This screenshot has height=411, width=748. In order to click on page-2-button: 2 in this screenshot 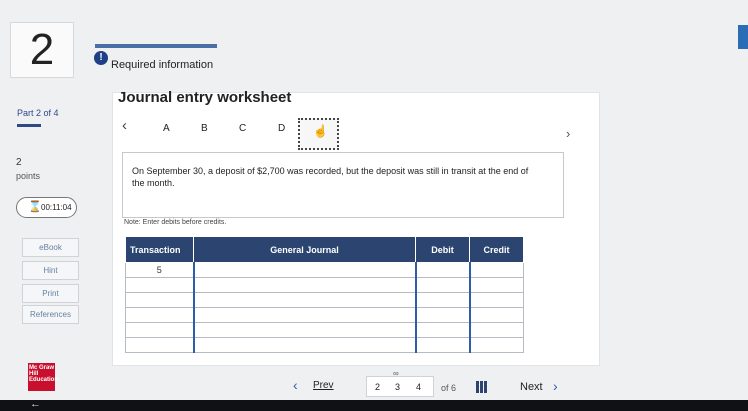, I will do `click(377, 387)`.